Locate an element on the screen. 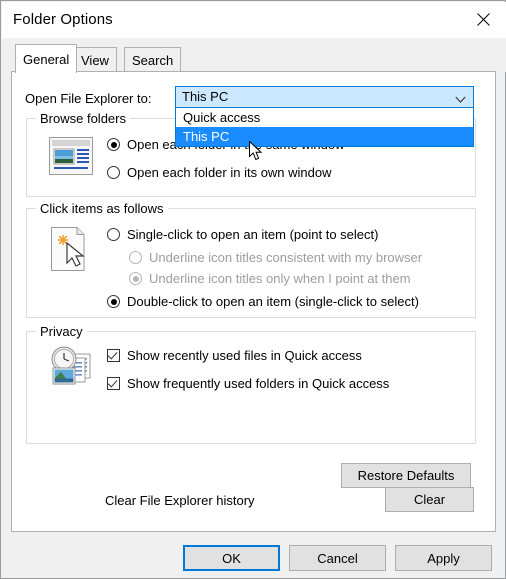 This screenshot has width=506, height=579. open-file-explorer-combobox: This PC is located at coordinates (324, 97).